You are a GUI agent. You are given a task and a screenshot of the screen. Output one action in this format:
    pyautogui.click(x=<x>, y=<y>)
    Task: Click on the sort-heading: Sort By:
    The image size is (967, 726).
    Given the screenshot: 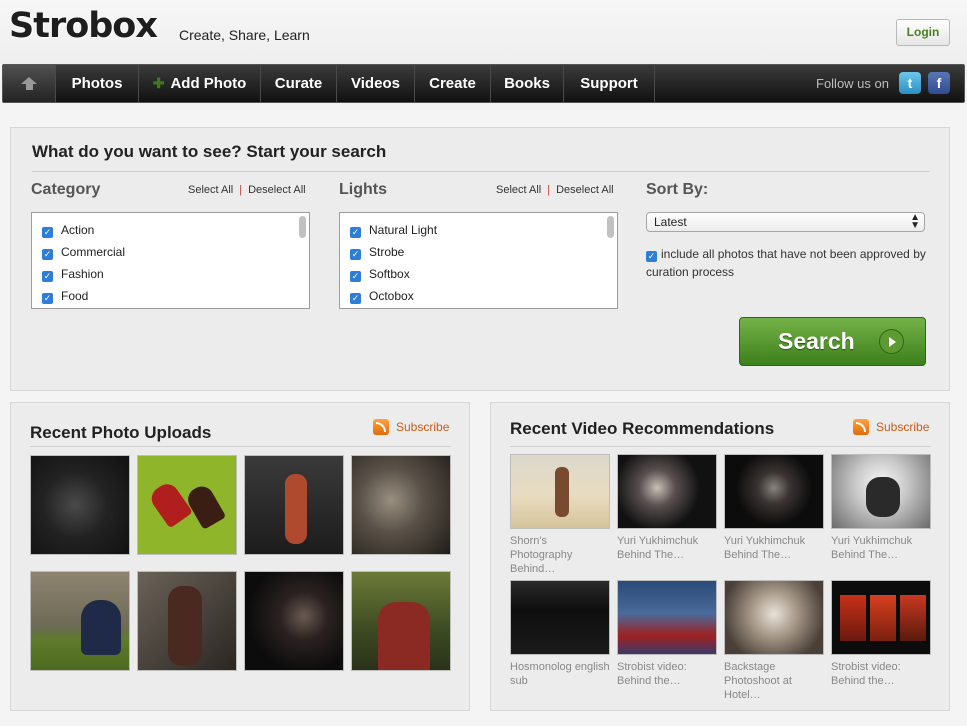 What is the action you would take?
    pyautogui.click(x=677, y=189)
    